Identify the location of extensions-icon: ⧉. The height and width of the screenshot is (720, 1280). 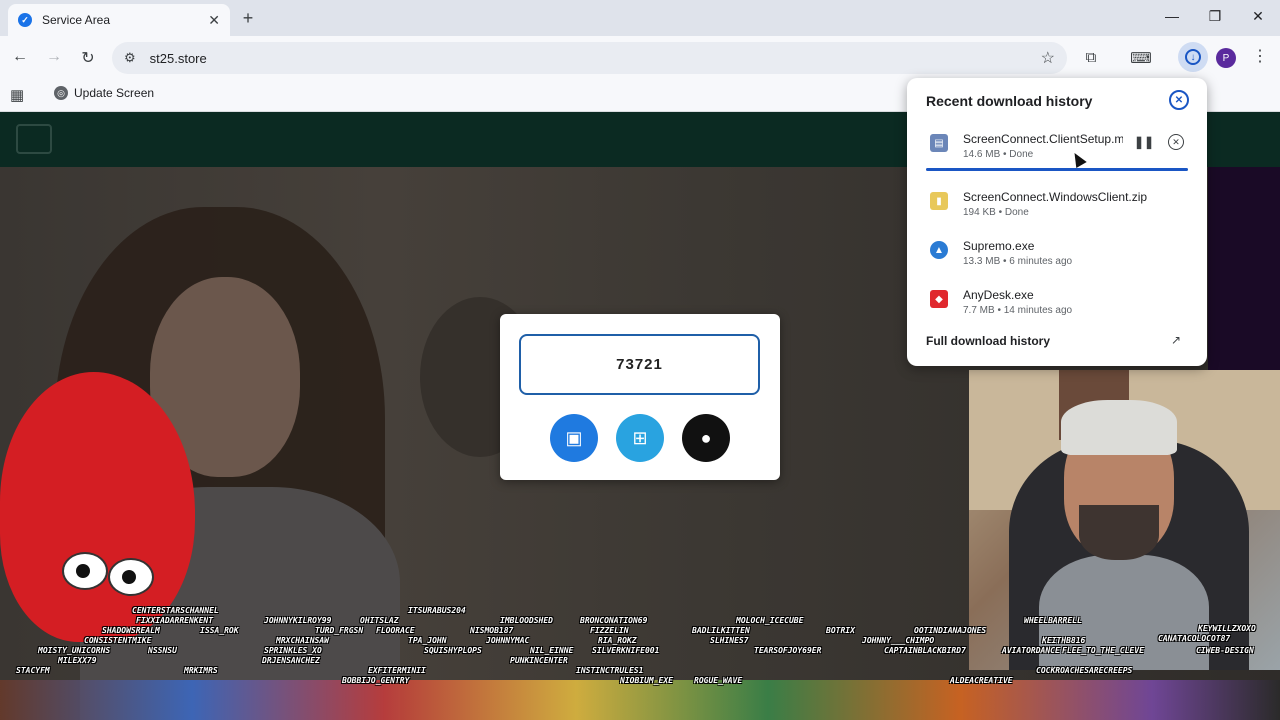
(1091, 57).